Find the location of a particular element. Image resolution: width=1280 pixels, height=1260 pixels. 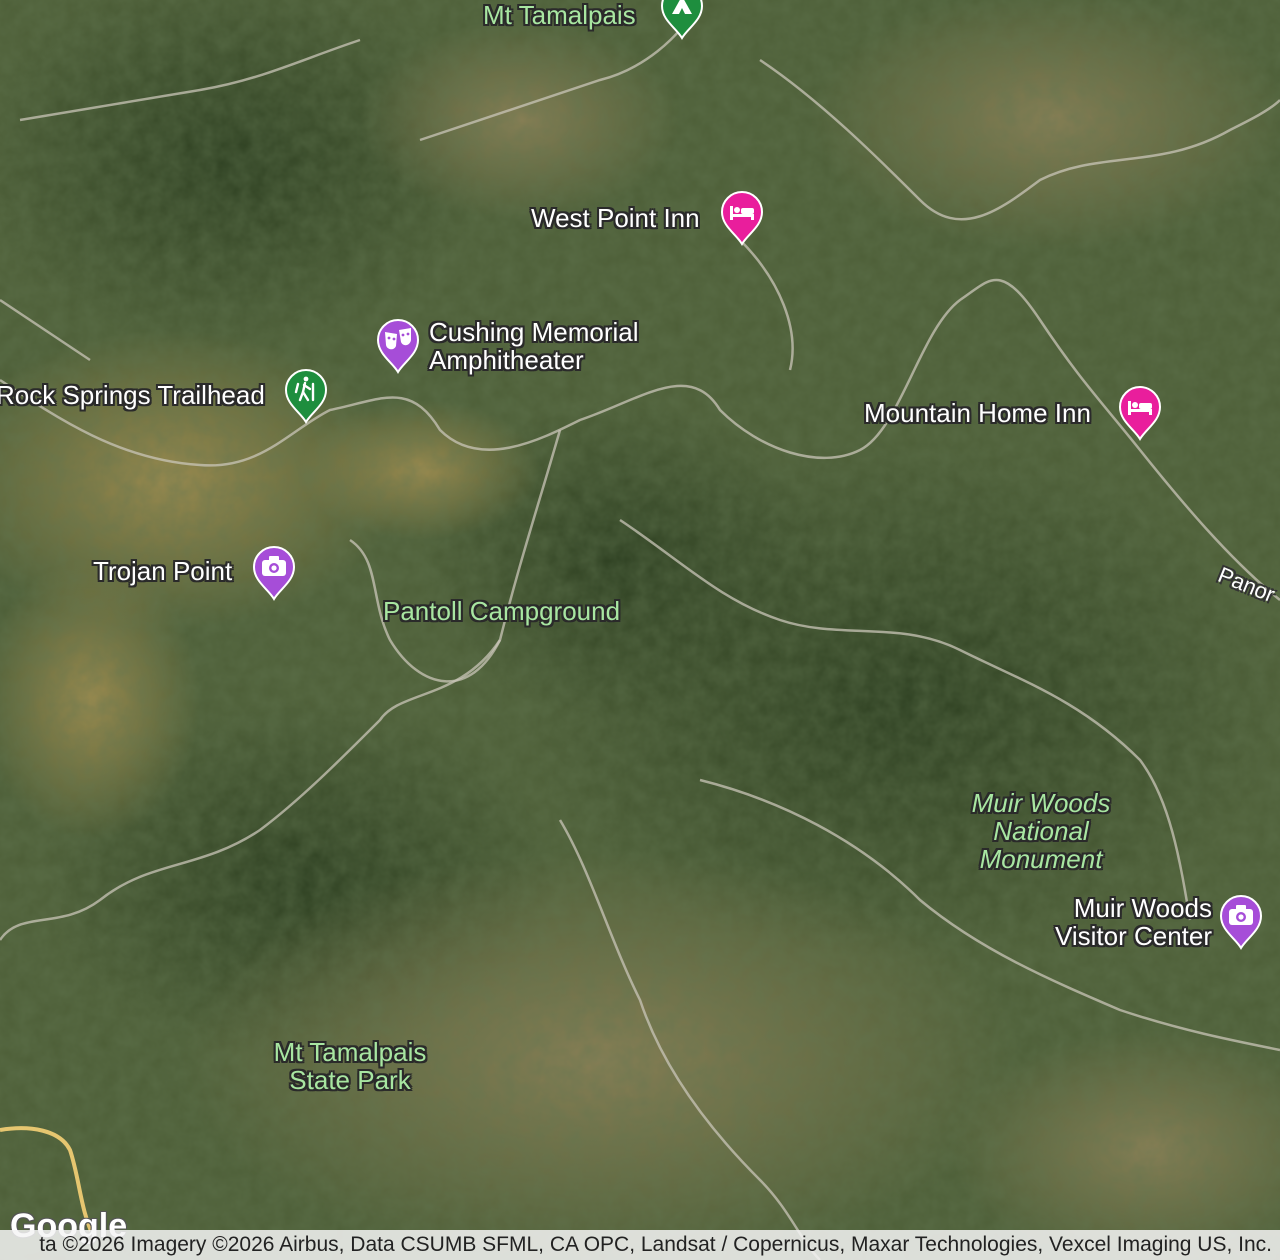

label-mt-tamalpais: Mt Tamalpais is located at coordinates (559, 15).